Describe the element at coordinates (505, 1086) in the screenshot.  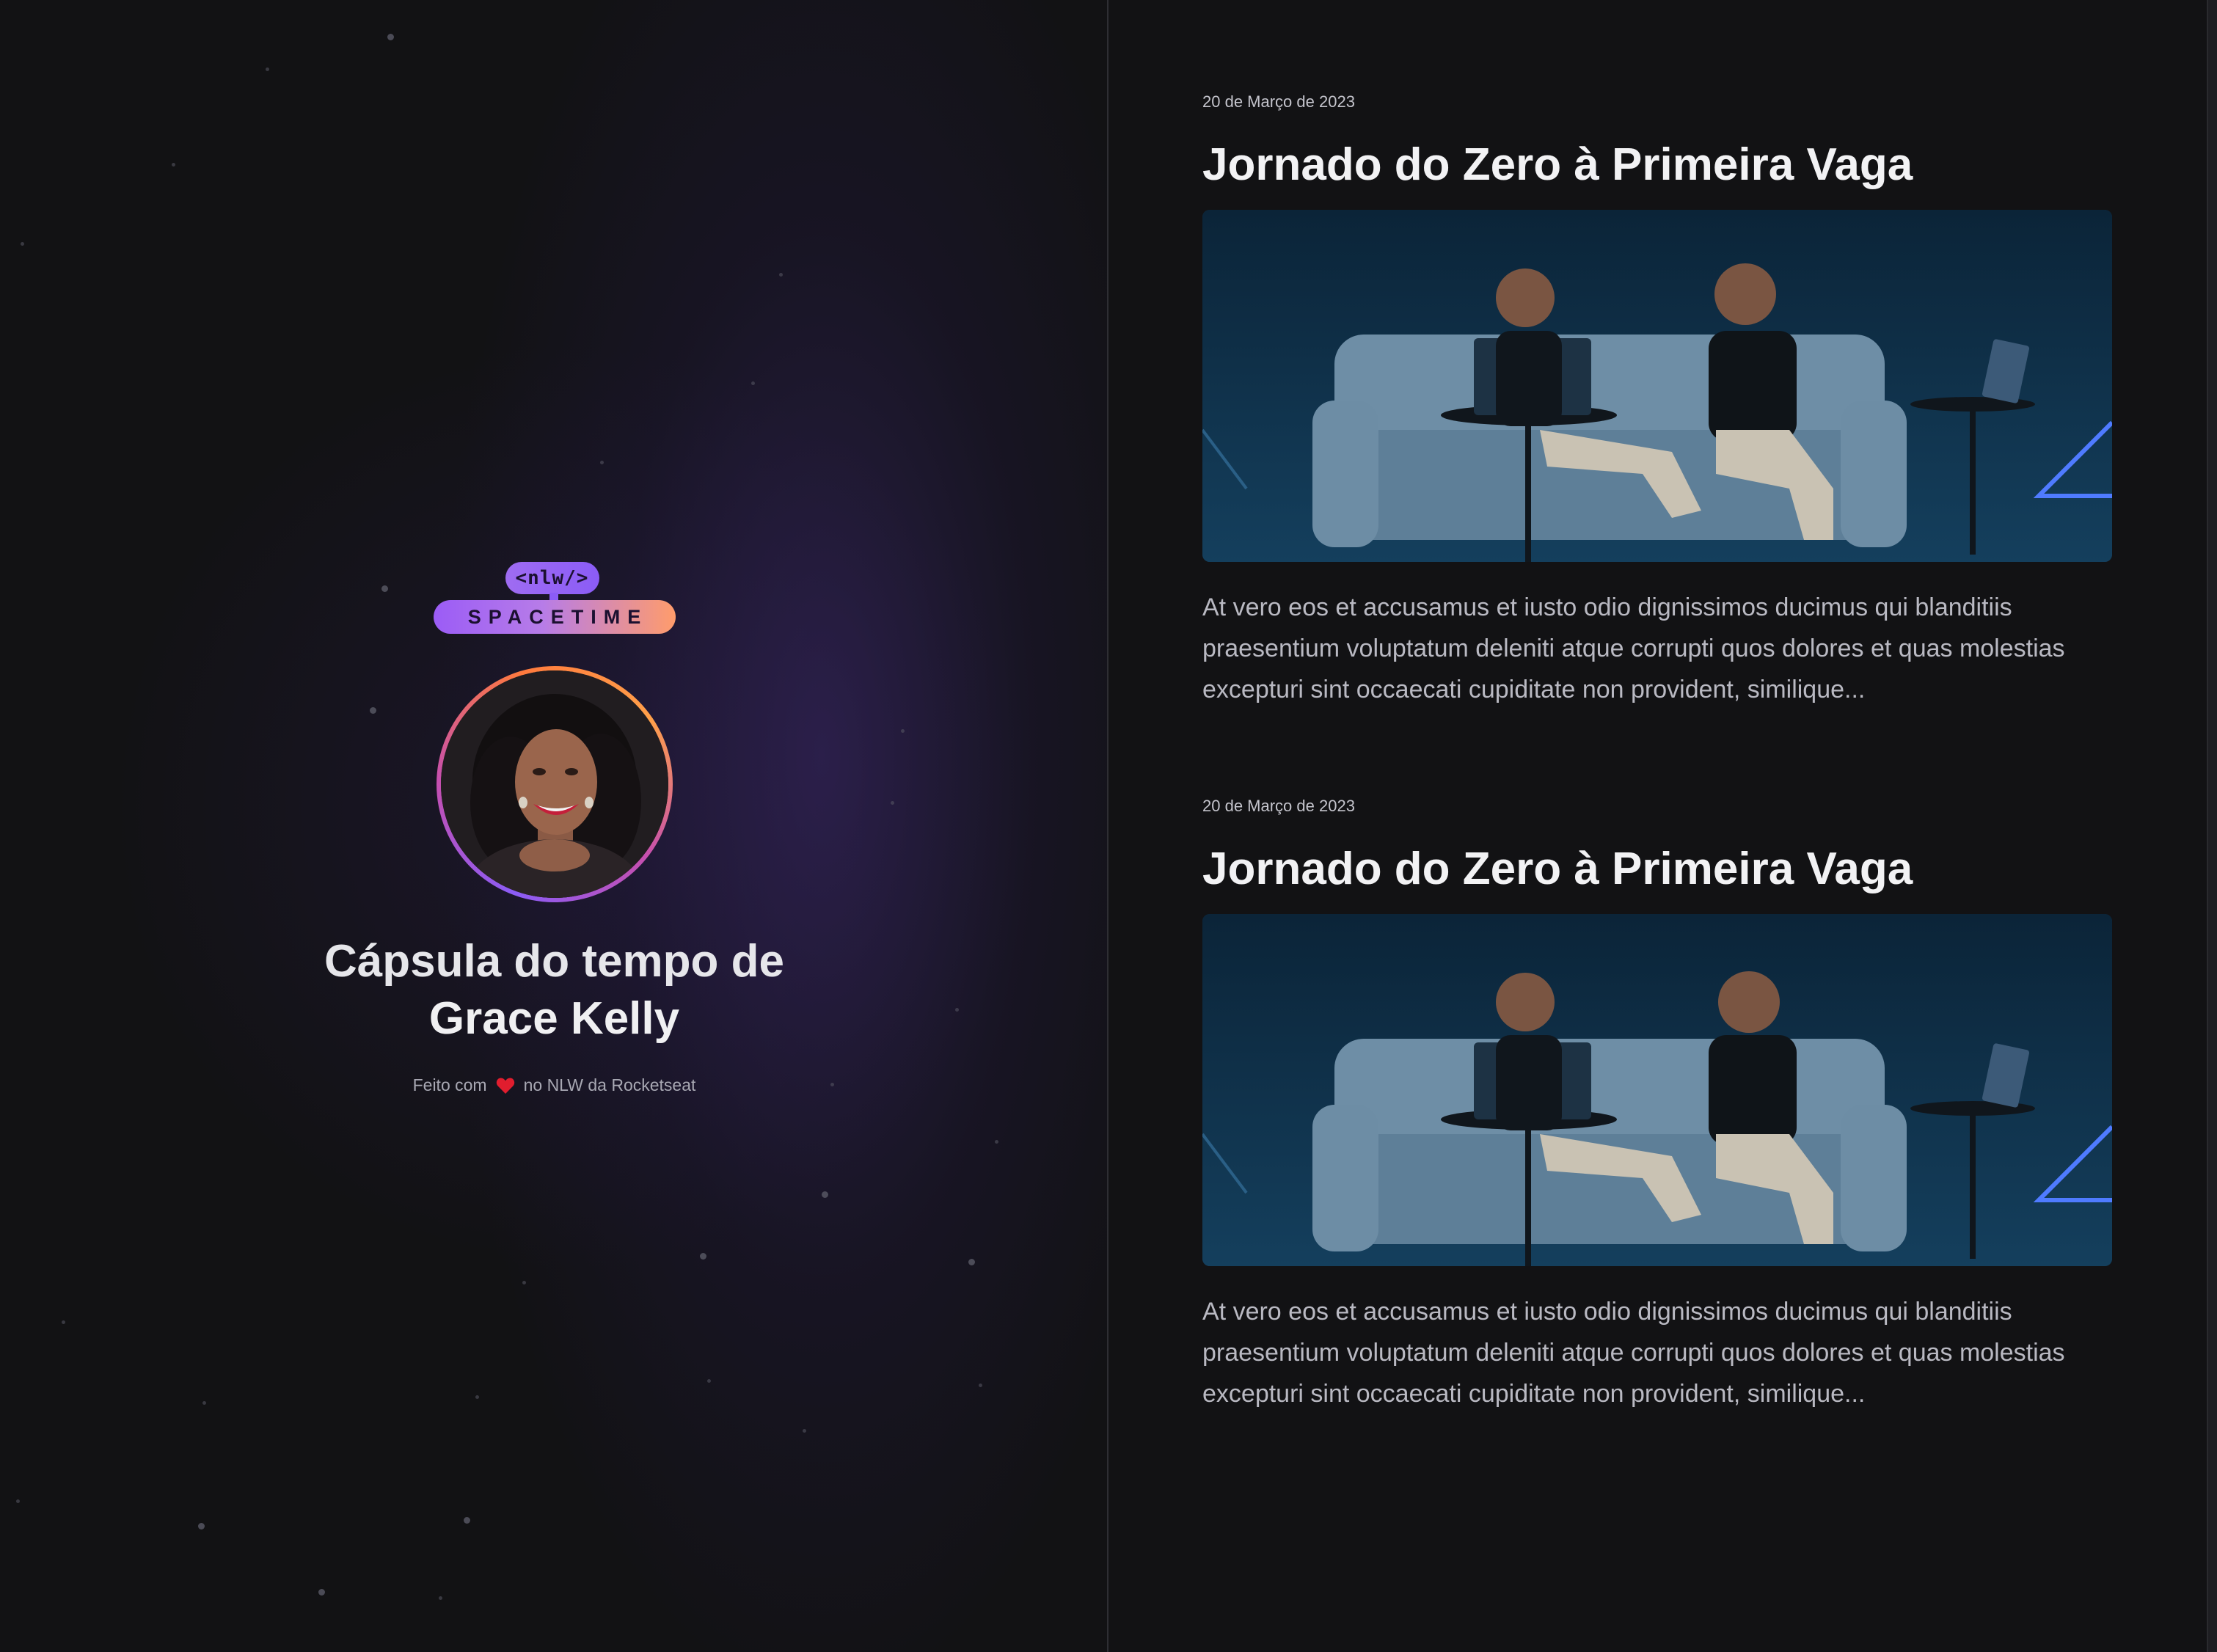
I see `heart-icon` at that location.